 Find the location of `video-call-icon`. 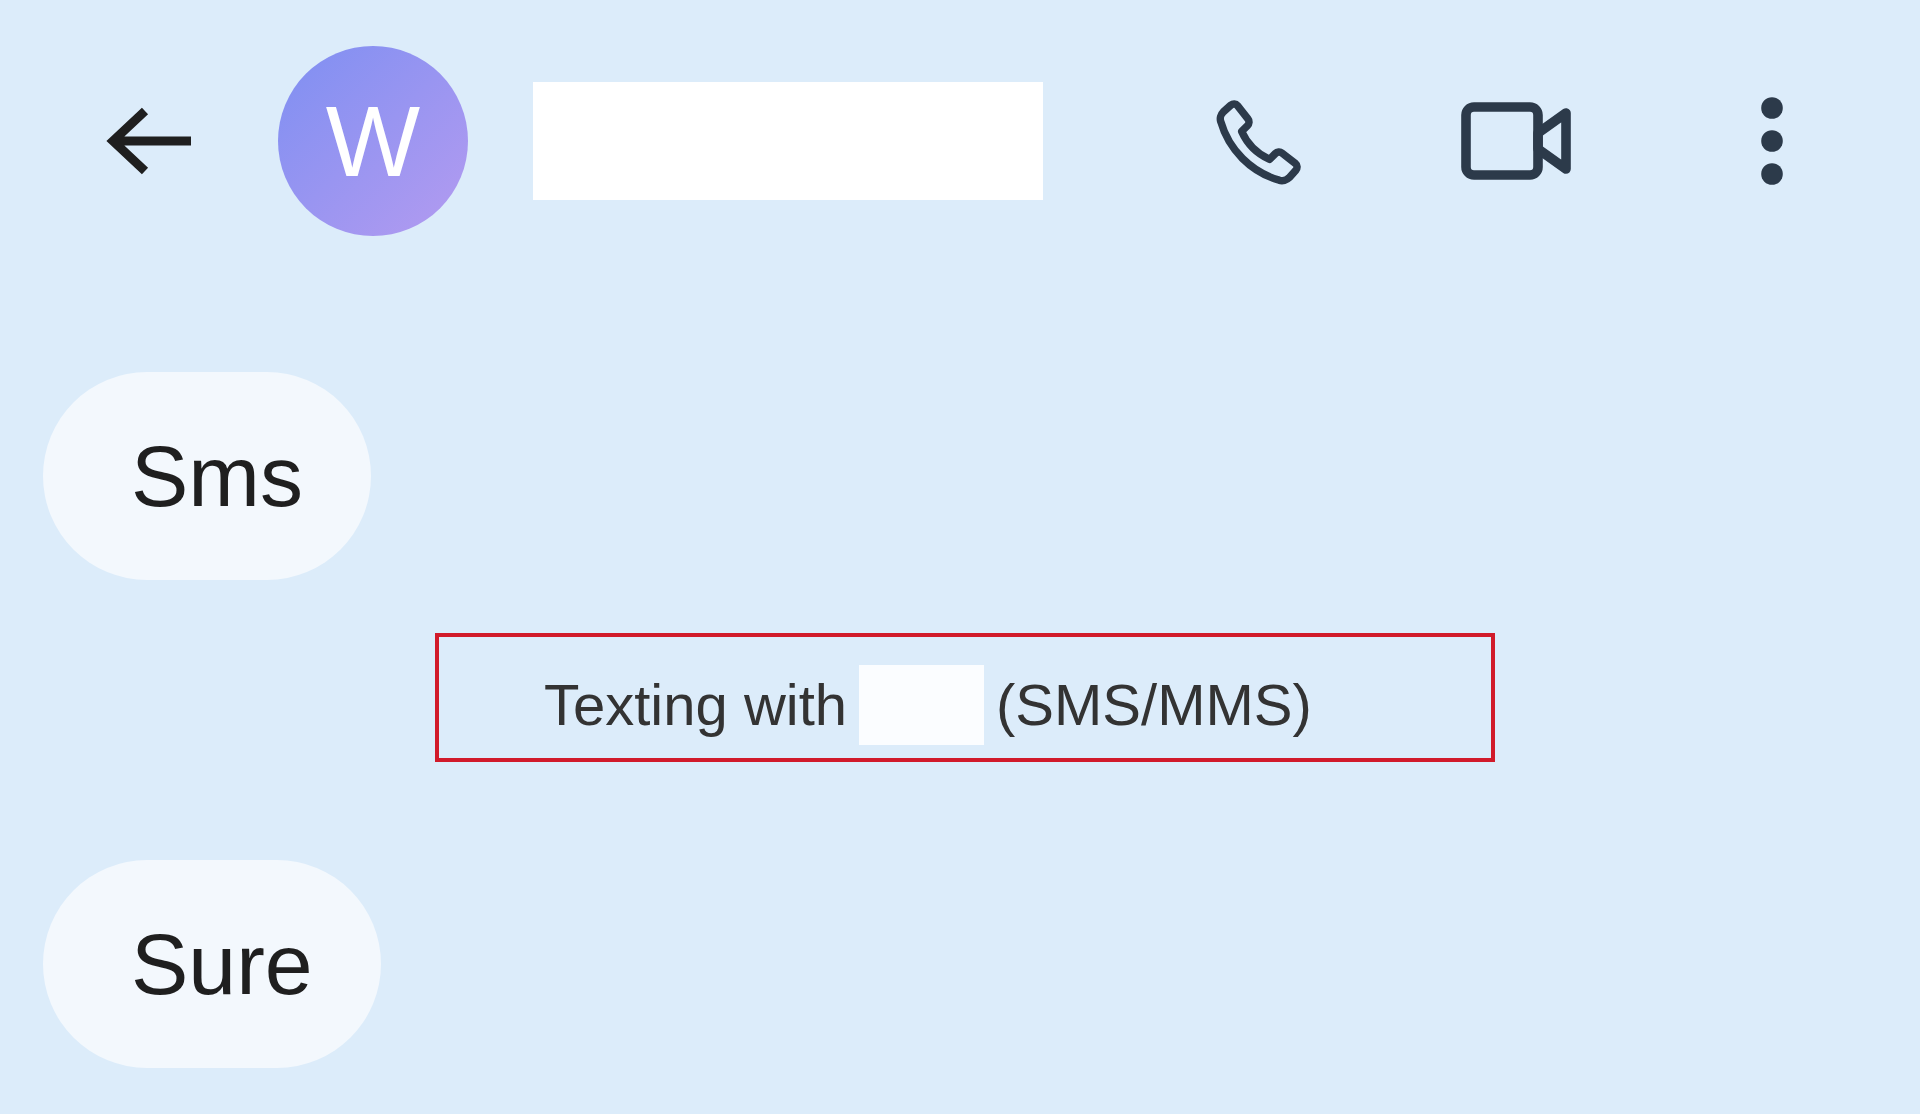

video-call-icon is located at coordinates (1516, 141).